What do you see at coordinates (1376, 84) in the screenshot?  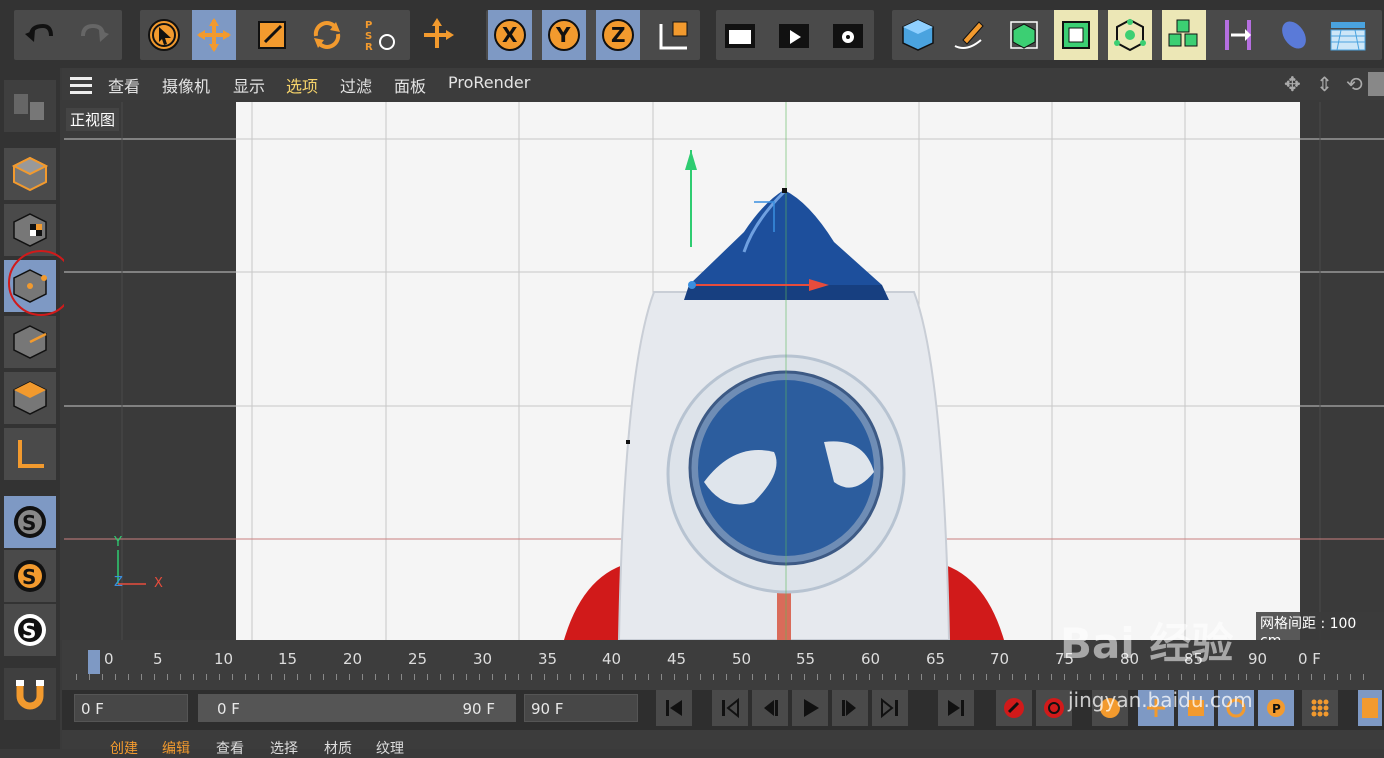 I see `maximize-view-icon` at bounding box center [1376, 84].